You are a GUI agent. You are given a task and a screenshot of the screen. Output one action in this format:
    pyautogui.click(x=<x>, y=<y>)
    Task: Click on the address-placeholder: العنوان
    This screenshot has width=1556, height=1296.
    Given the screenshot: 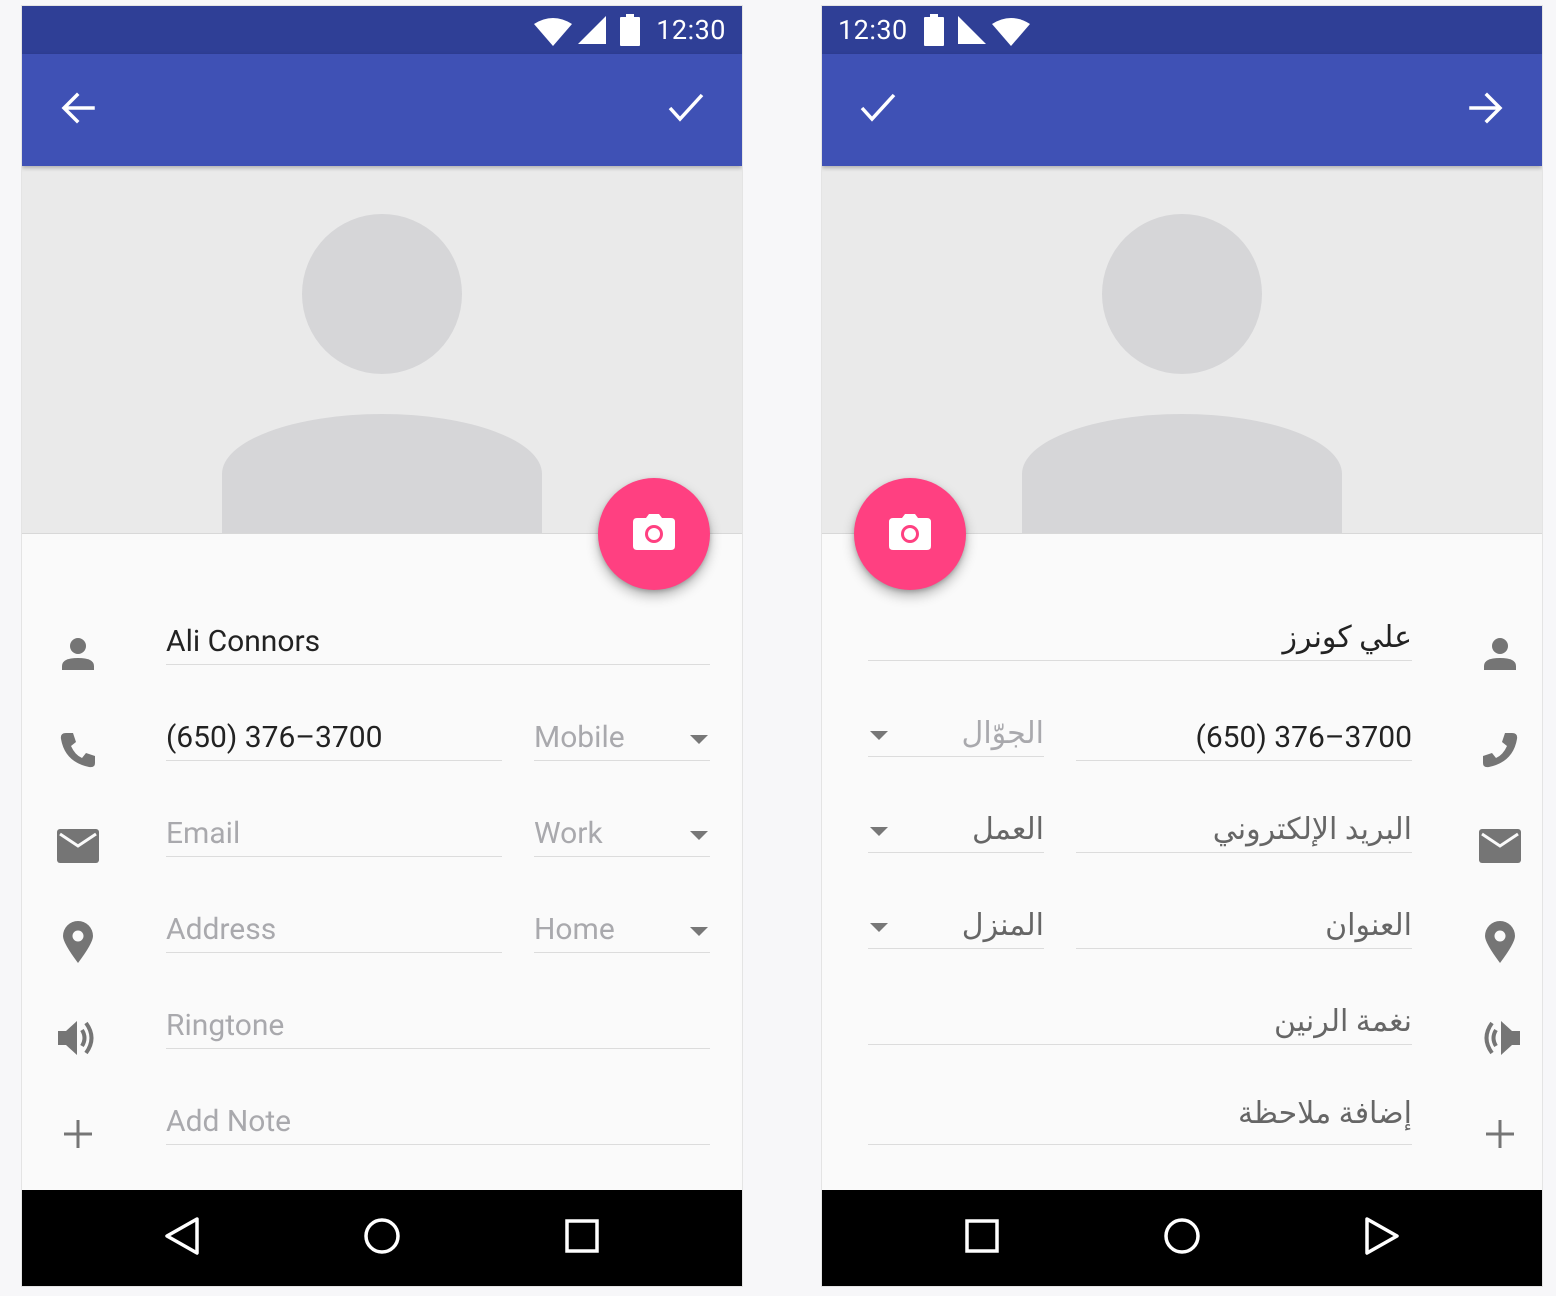 What is the action you would take?
    pyautogui.click(x=1368, y=925)
    